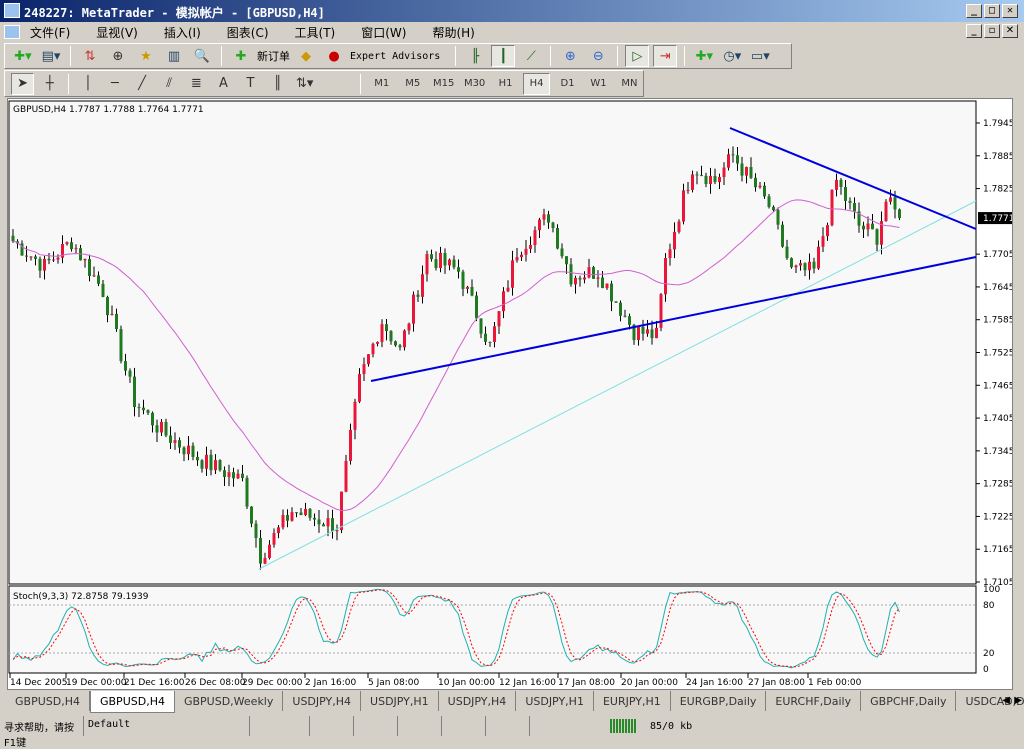 The height and width of the screenshot is (749, 1024). I want to click on chart-shift-icon: ⇥, so click(665, 56).